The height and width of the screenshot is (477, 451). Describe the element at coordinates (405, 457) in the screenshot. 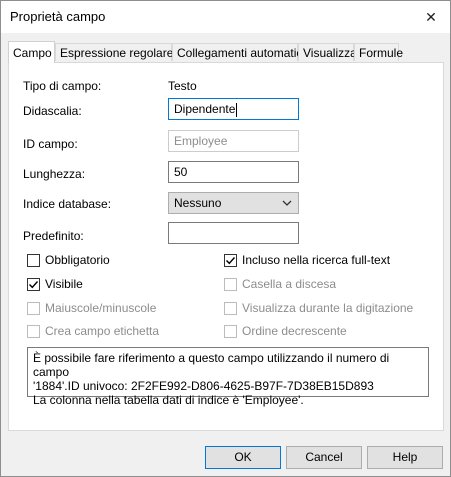

I see `help-button: Help` at that location.